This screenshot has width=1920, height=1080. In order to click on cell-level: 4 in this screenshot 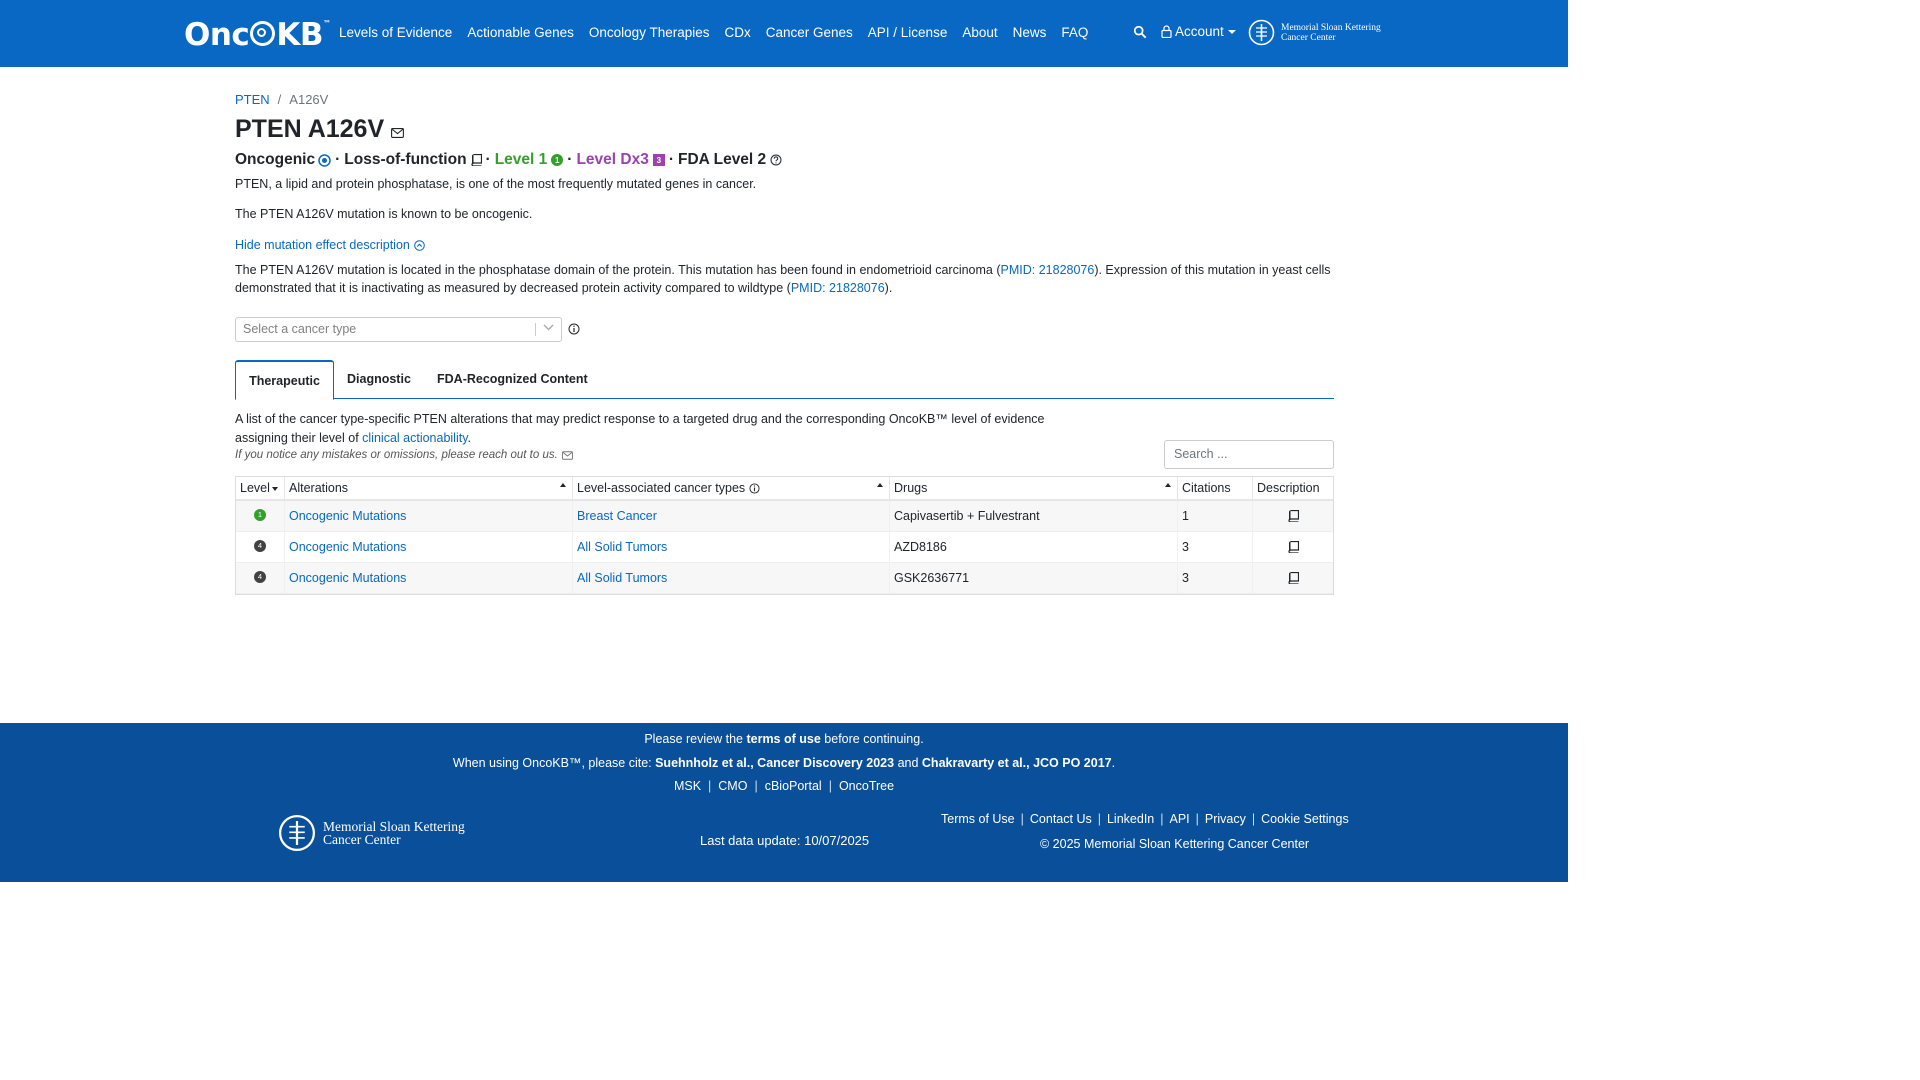, I will do `click(260, 578)`.